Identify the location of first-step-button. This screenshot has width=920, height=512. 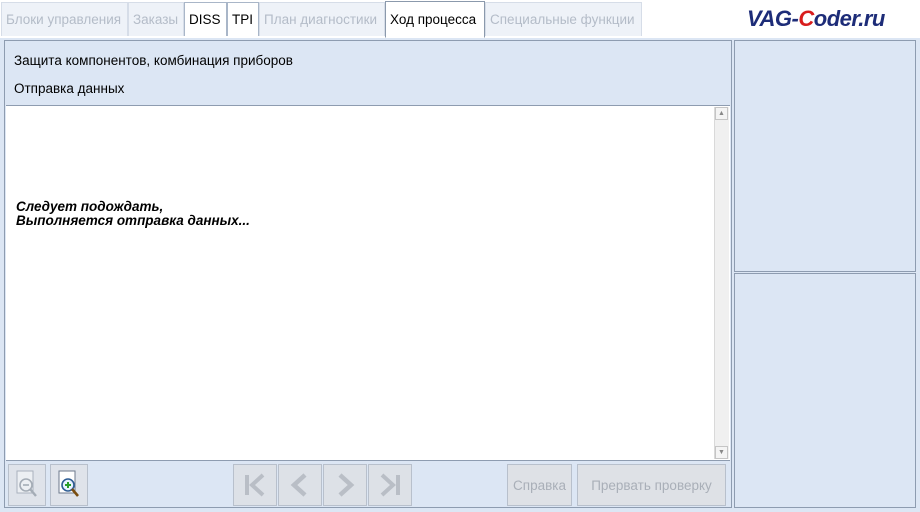
(255, 485).